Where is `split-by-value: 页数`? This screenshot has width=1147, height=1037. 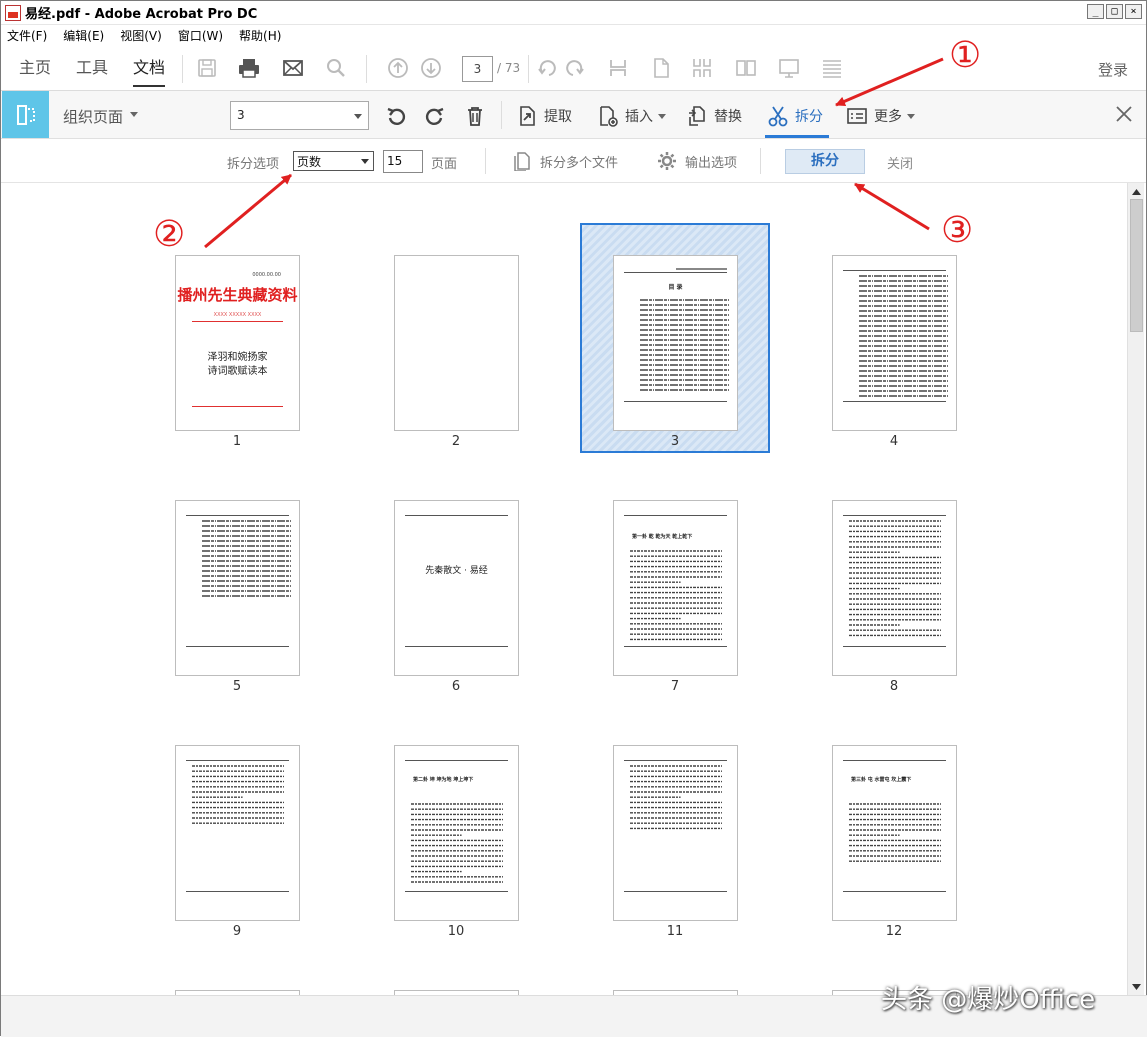 split-by-value: 页数 is located at coordinates (309, 162).